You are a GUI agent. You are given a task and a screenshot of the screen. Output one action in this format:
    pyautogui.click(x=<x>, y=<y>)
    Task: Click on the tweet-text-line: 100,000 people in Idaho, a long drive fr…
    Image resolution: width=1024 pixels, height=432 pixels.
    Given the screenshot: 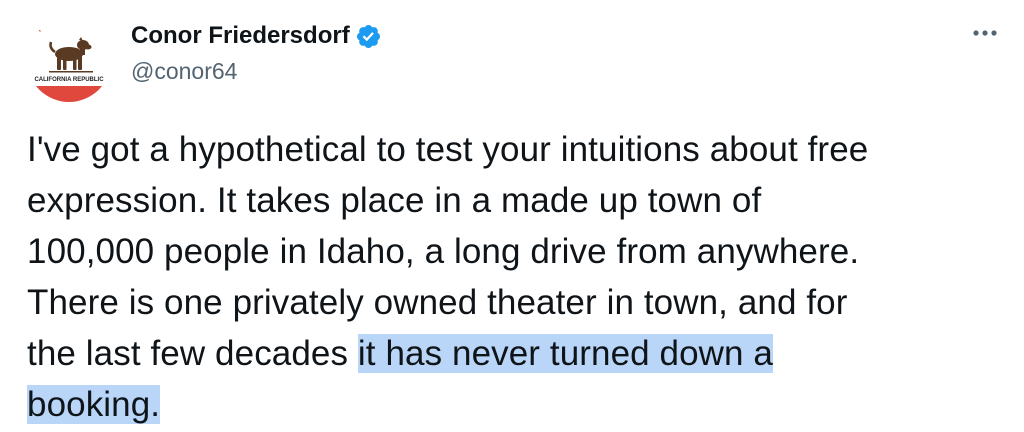 What is the action you would take?
    pyautogui.click(x=443, y=251)
    